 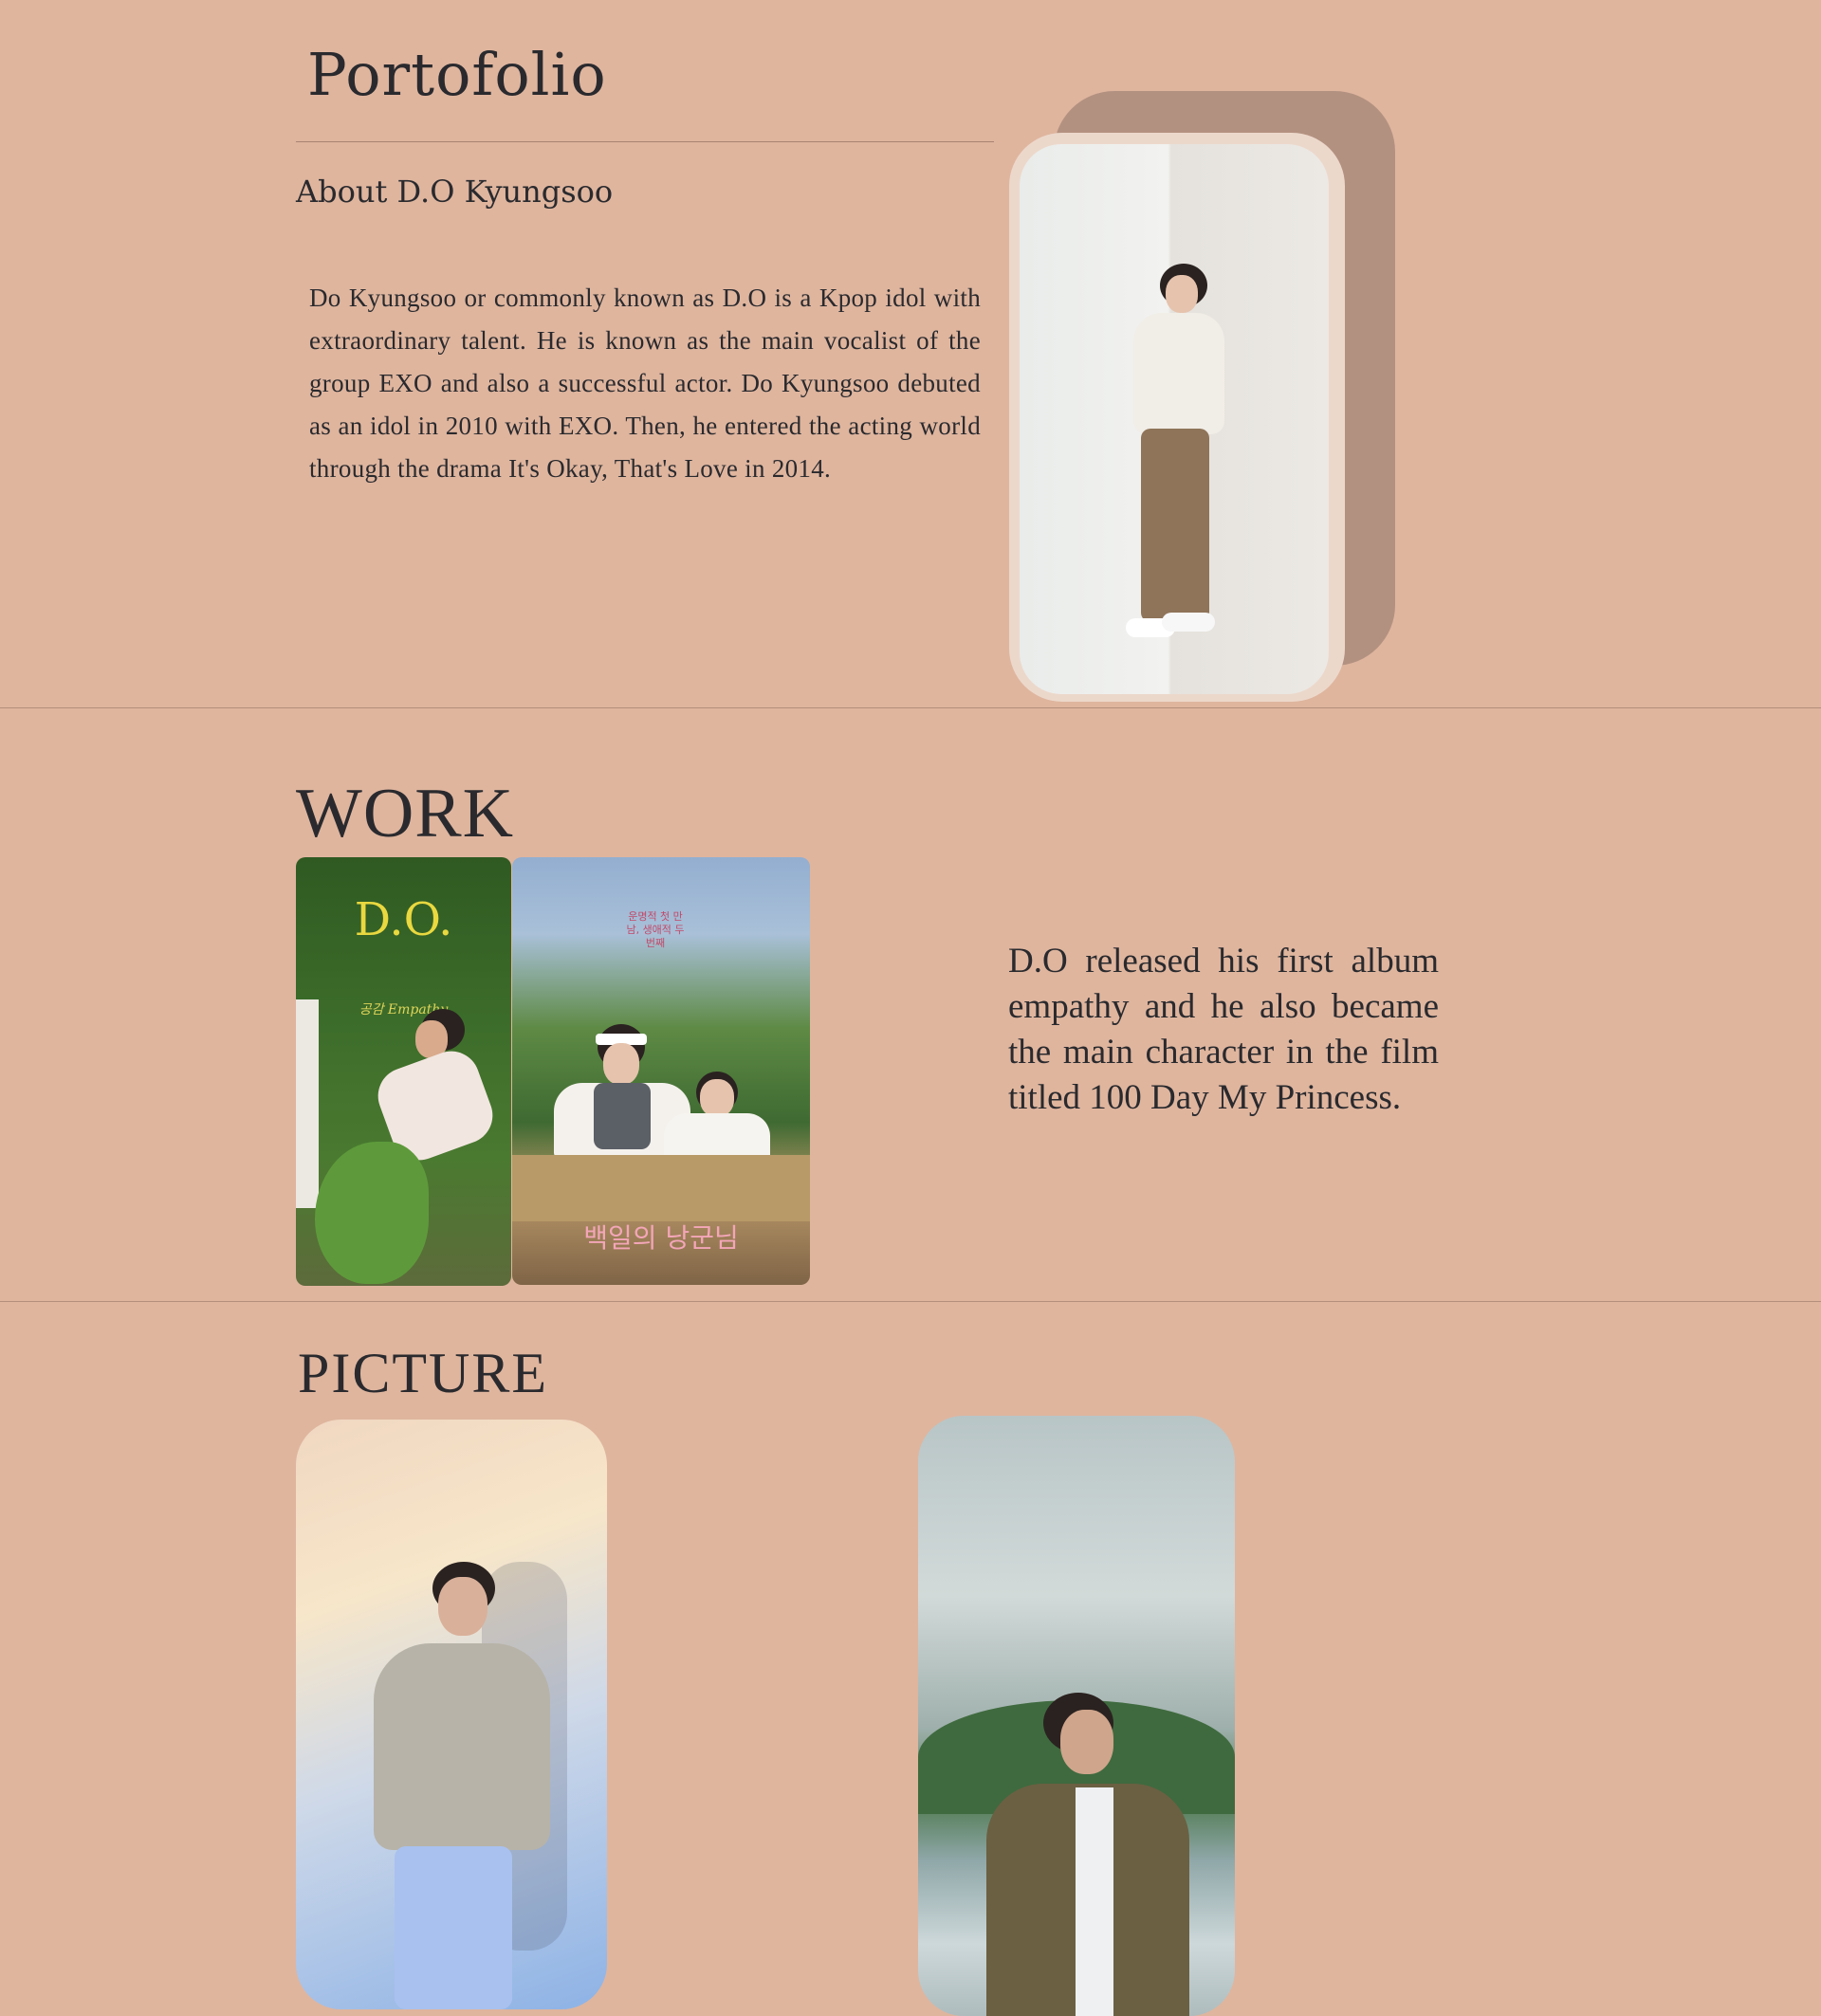 I want to click on title-divider, so click(x=645, y=141).